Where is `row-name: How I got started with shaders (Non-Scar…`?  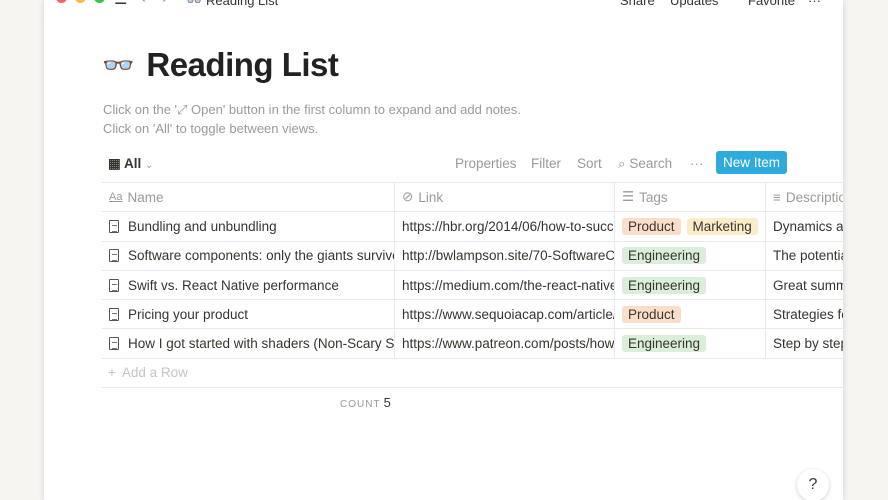 row-name: How I got started with shaders (Non-Scar… is located at coordinates (261, 344).